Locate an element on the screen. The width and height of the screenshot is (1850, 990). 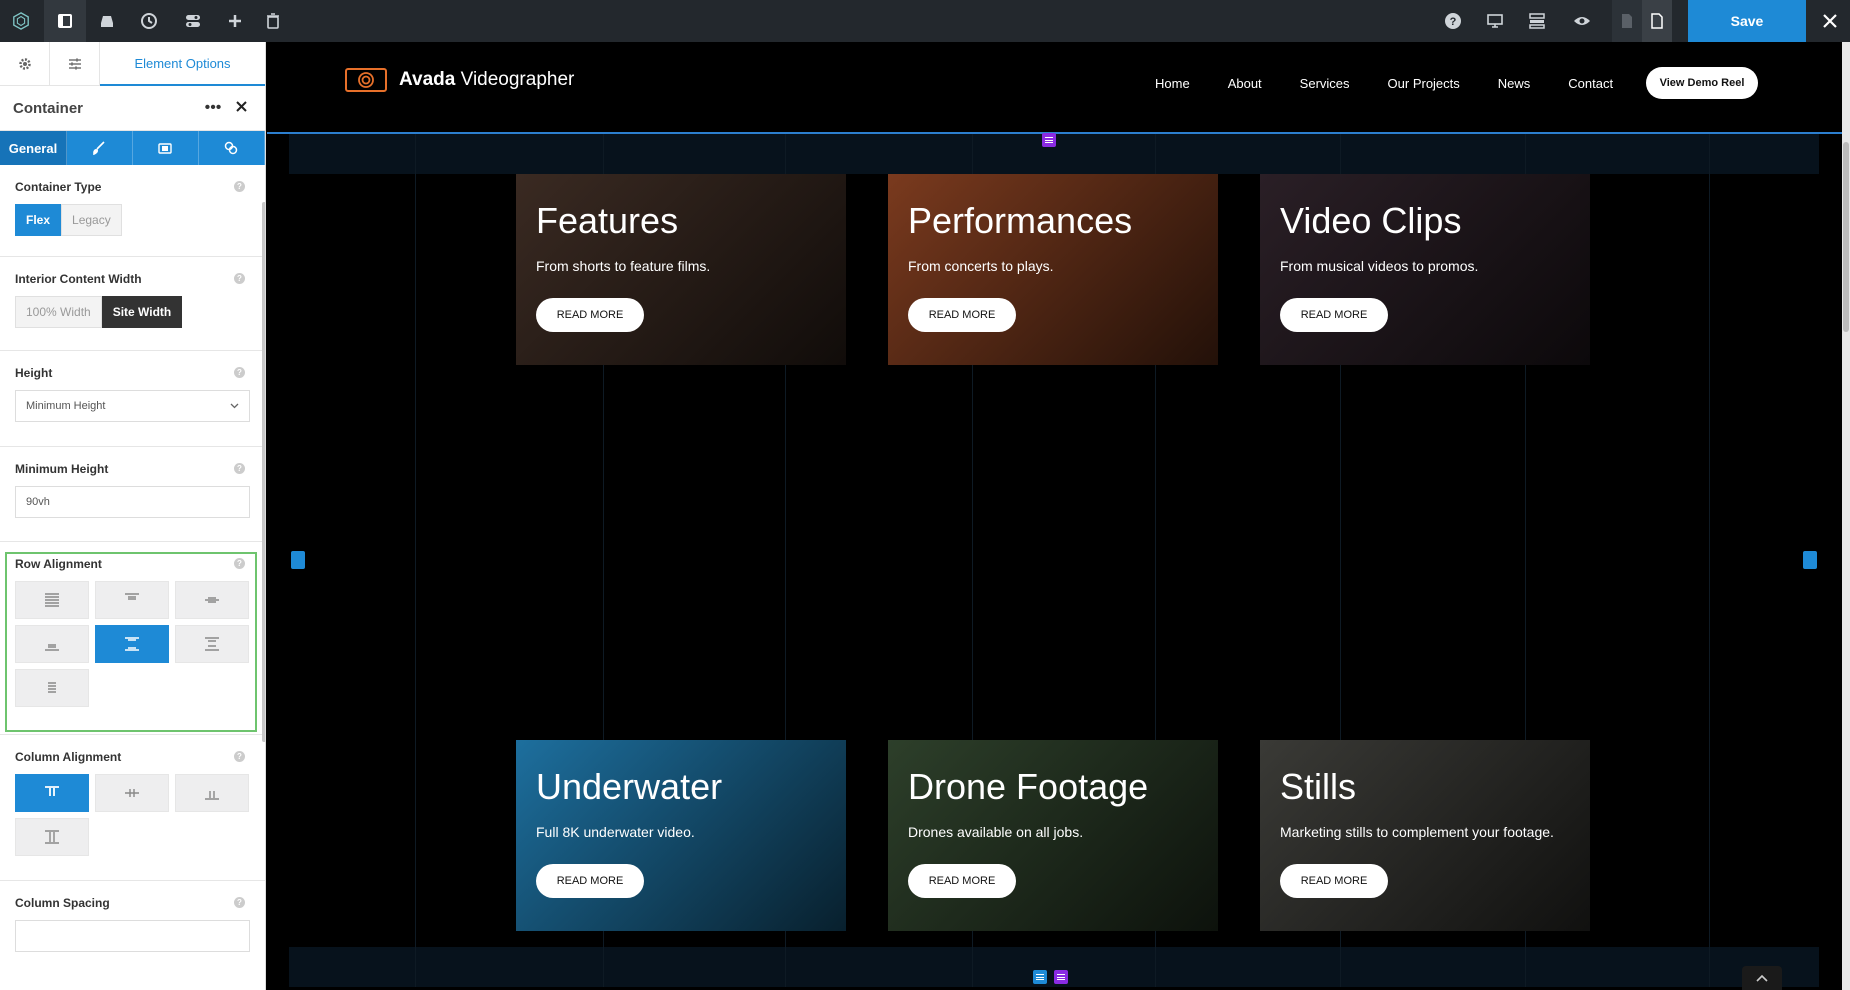
option-label: Minimum Height is located at coordinates (62, 469).